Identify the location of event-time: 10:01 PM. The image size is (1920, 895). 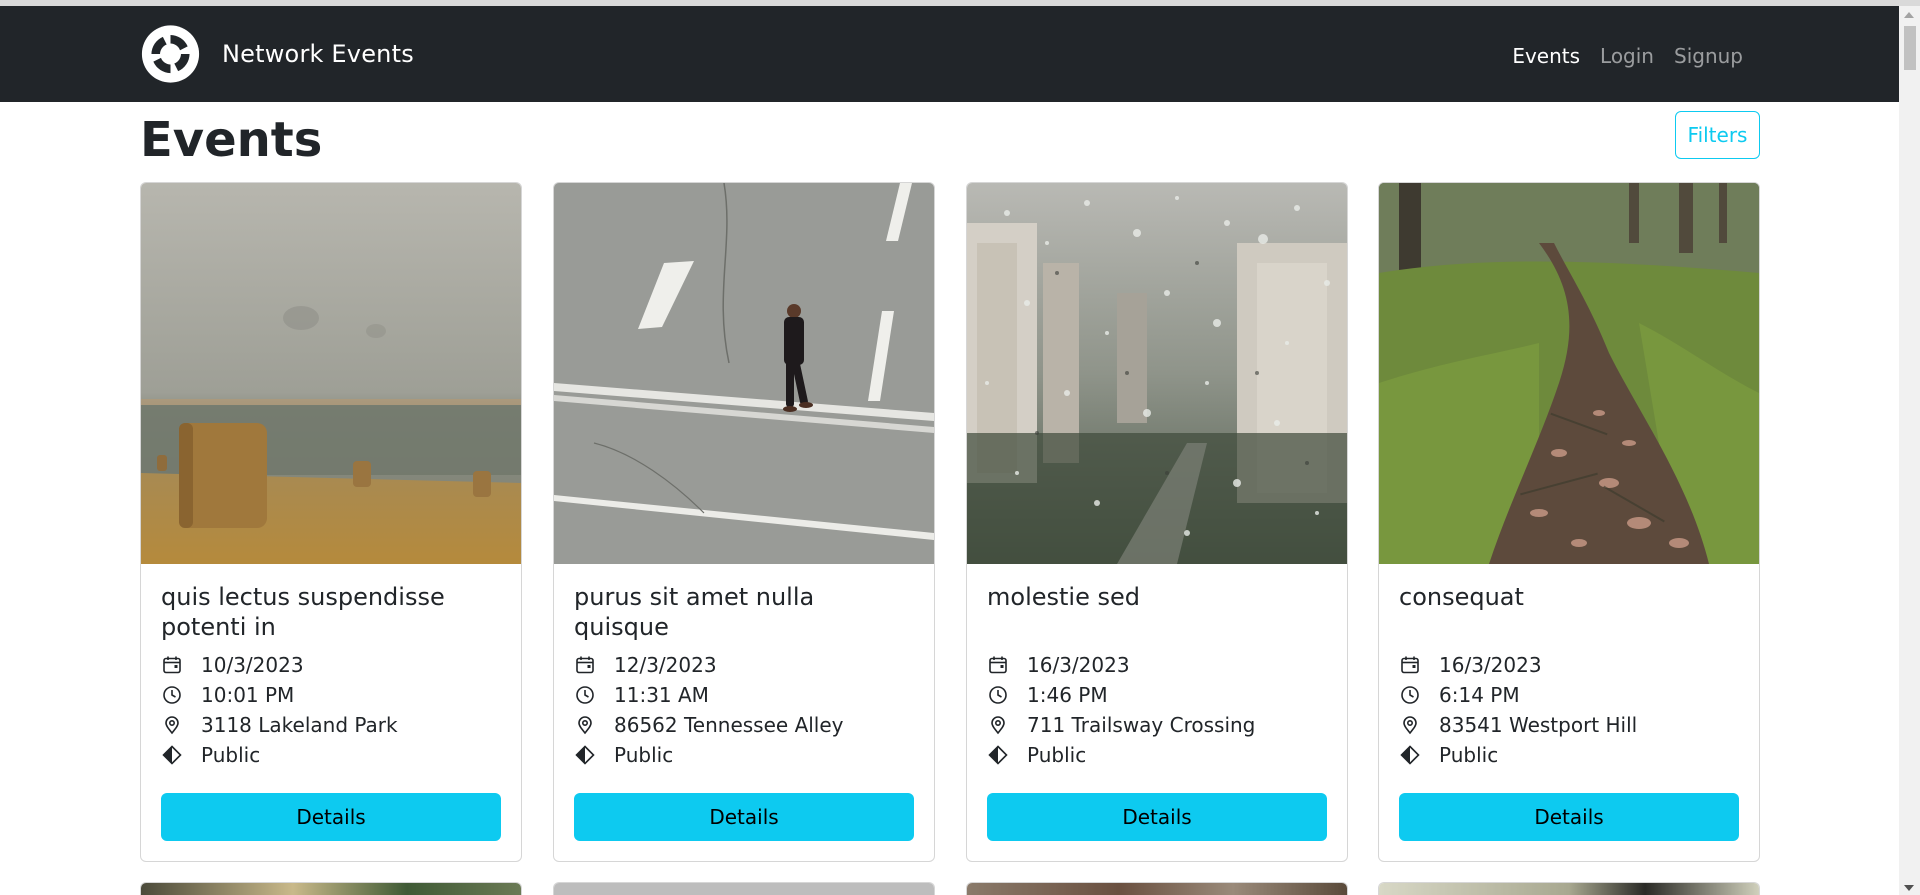
(331, 695).